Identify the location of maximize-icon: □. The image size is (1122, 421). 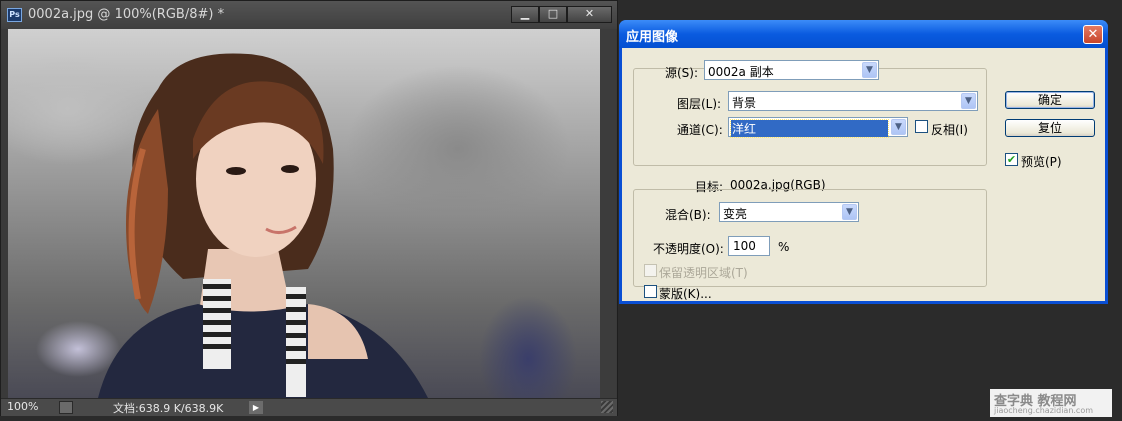
(553, 13).